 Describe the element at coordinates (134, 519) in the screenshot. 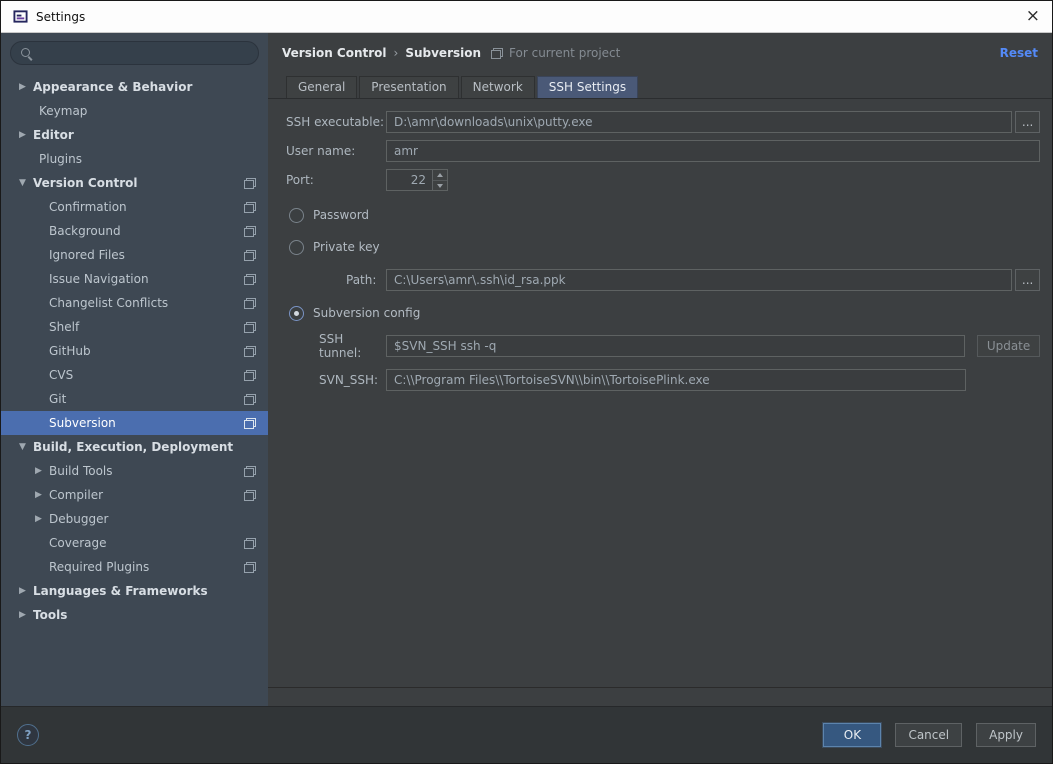

I see `sidebar-item-debugger: Debugger` at that location.